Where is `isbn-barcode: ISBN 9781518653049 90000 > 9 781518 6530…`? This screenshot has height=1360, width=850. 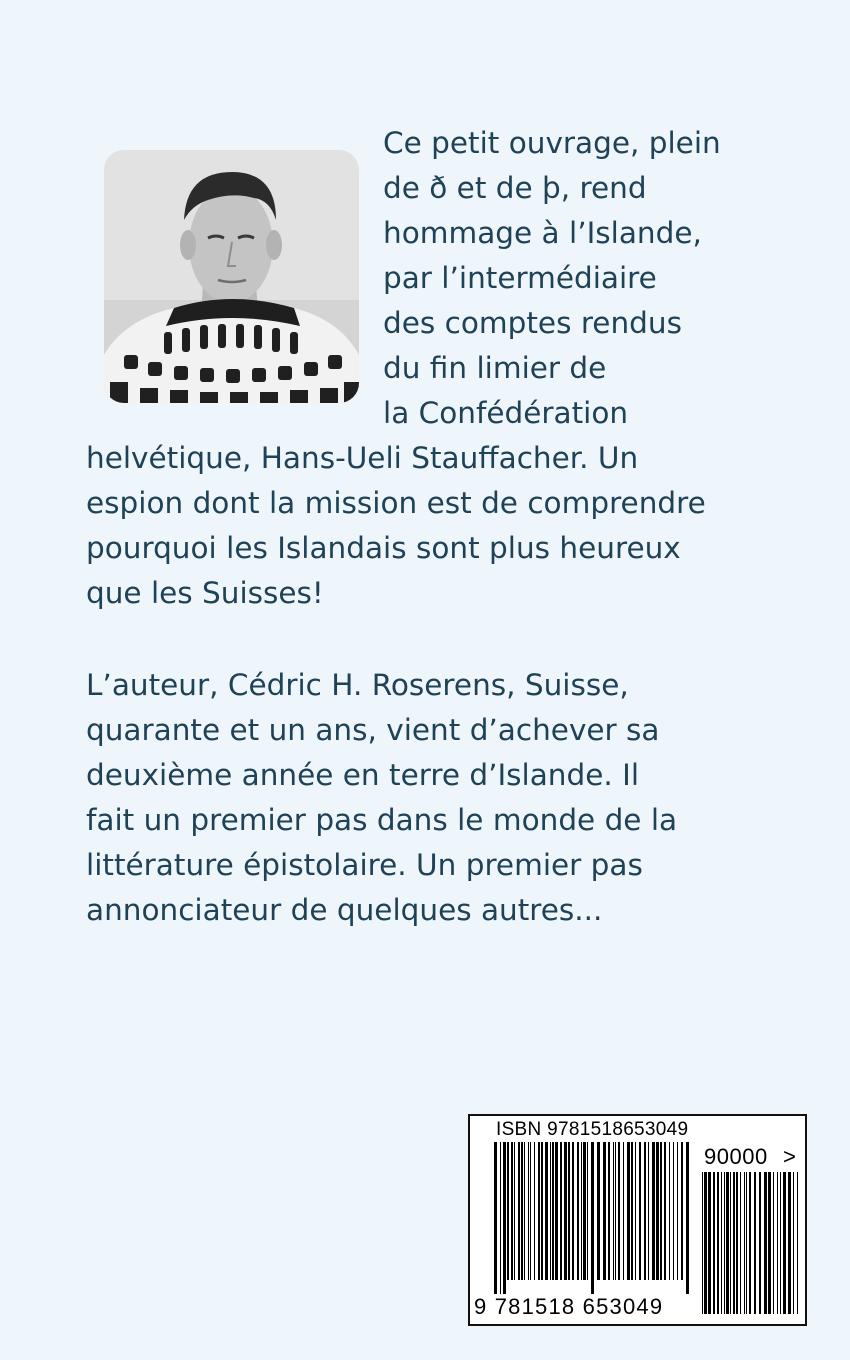 isbn-barcode: ISBN 9781518653049 90000 > 9 781518 6530… is located at coordinates (637, 1220).